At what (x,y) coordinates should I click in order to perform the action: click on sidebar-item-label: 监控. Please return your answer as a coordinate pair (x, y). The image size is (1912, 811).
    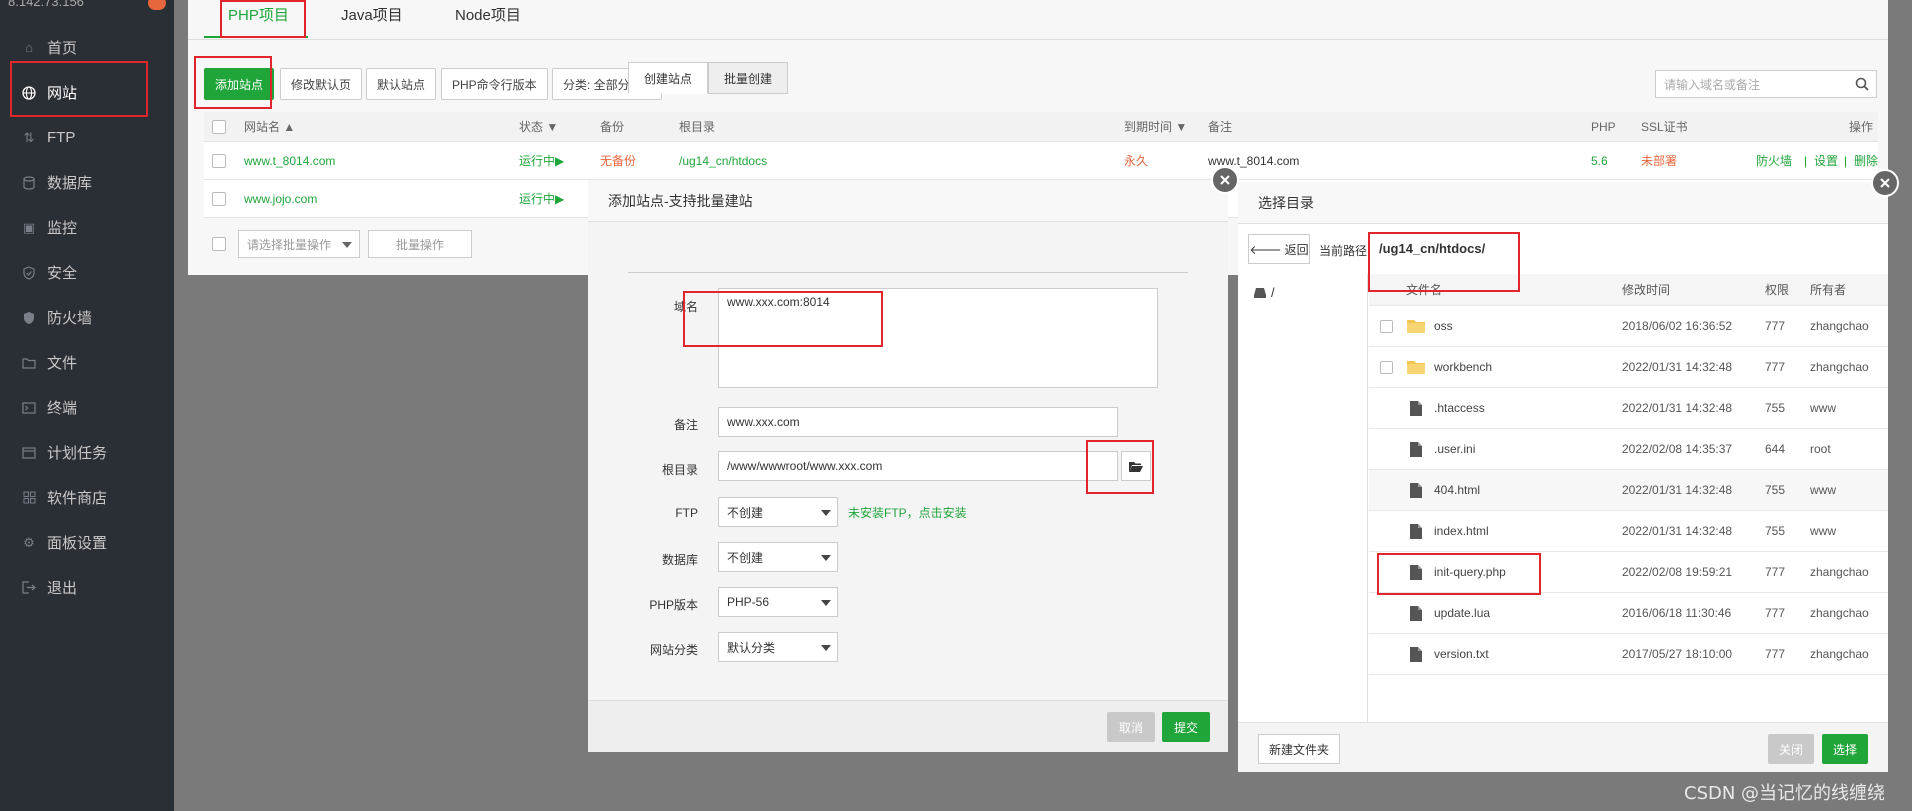
    Looking at the image, I should click on (62, 228).